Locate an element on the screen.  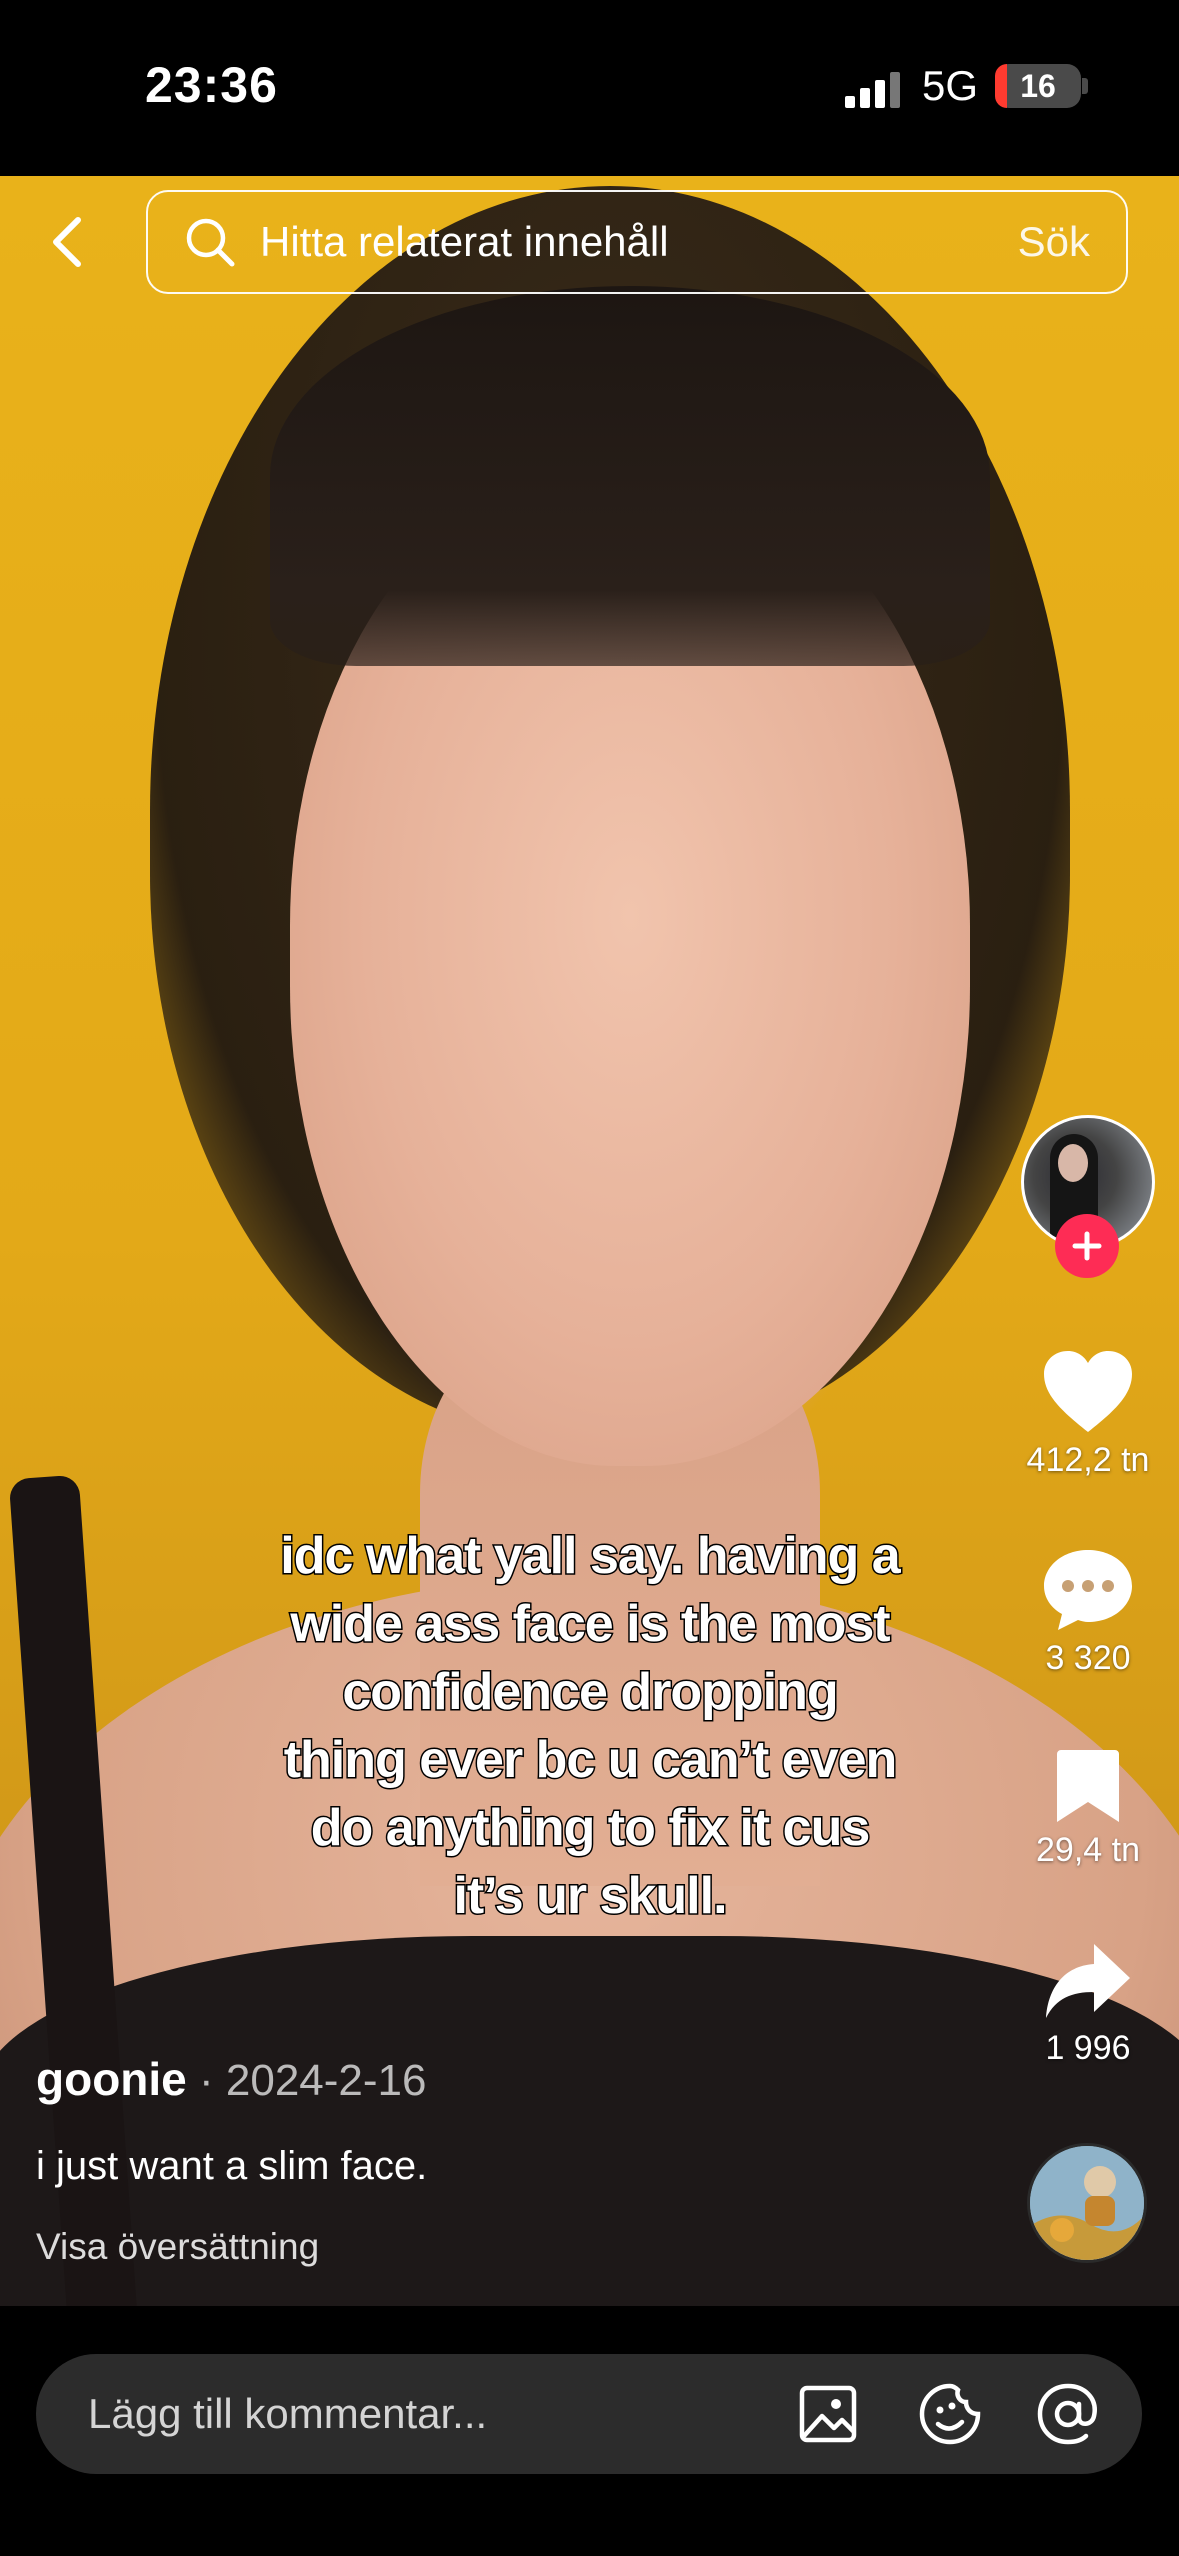
author-name: goonie is located at coordinates (111, 2079).